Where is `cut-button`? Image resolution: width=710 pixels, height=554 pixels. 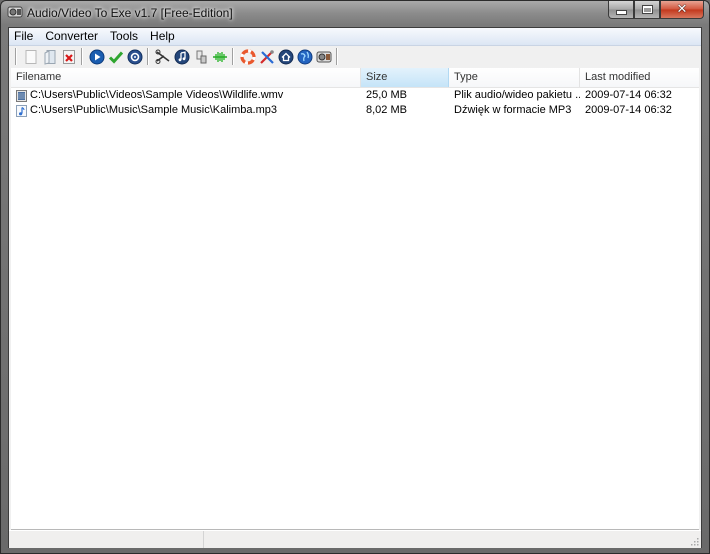 cut-button is located at coordinates (162, 56).